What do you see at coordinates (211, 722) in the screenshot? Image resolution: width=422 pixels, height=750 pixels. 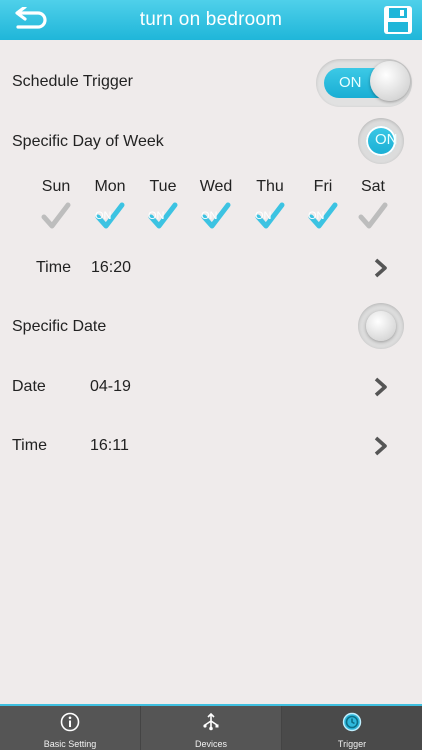 I see `devices-icon` at bounding box center [211, 722].